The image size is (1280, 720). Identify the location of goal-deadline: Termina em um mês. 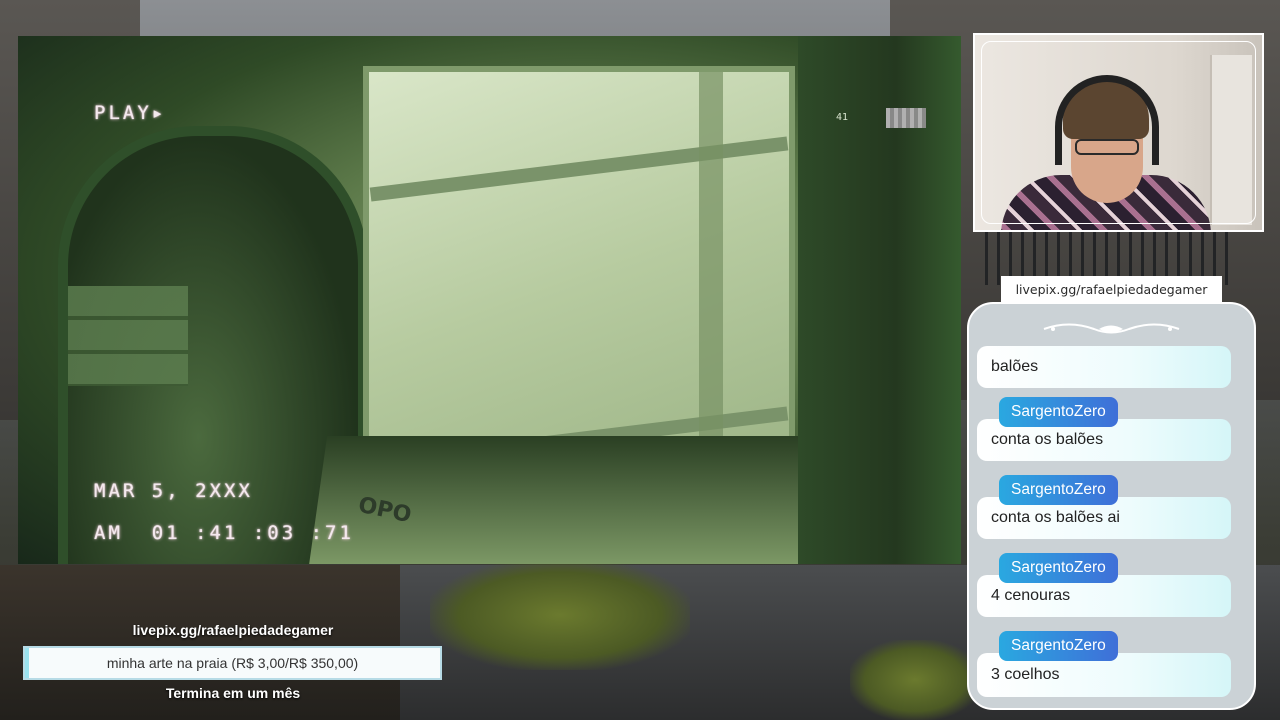
(233, 693).